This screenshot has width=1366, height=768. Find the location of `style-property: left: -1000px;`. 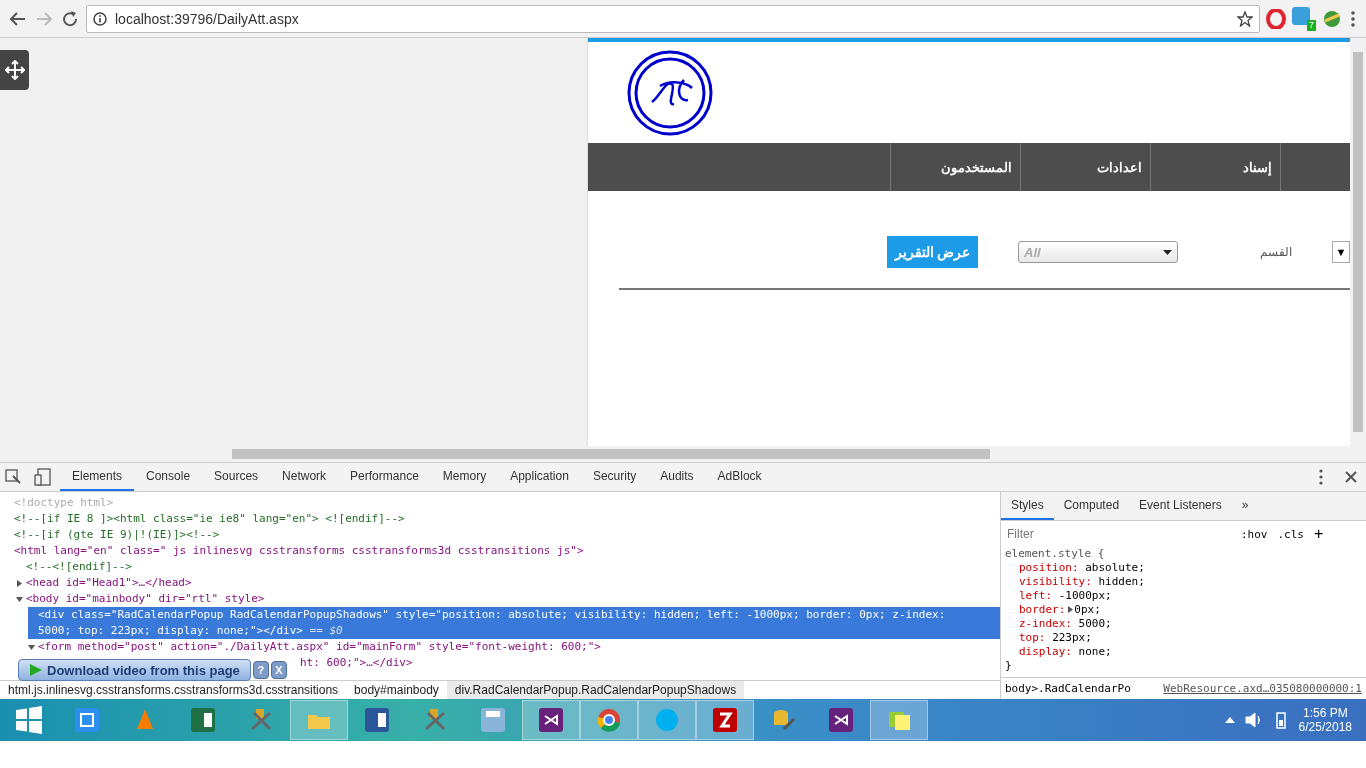

style-property: left: -1000px; is located at coordinates (1183, 596).